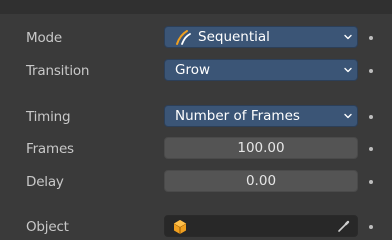  I want to click on transition-label: Transition, so click(58, 71).